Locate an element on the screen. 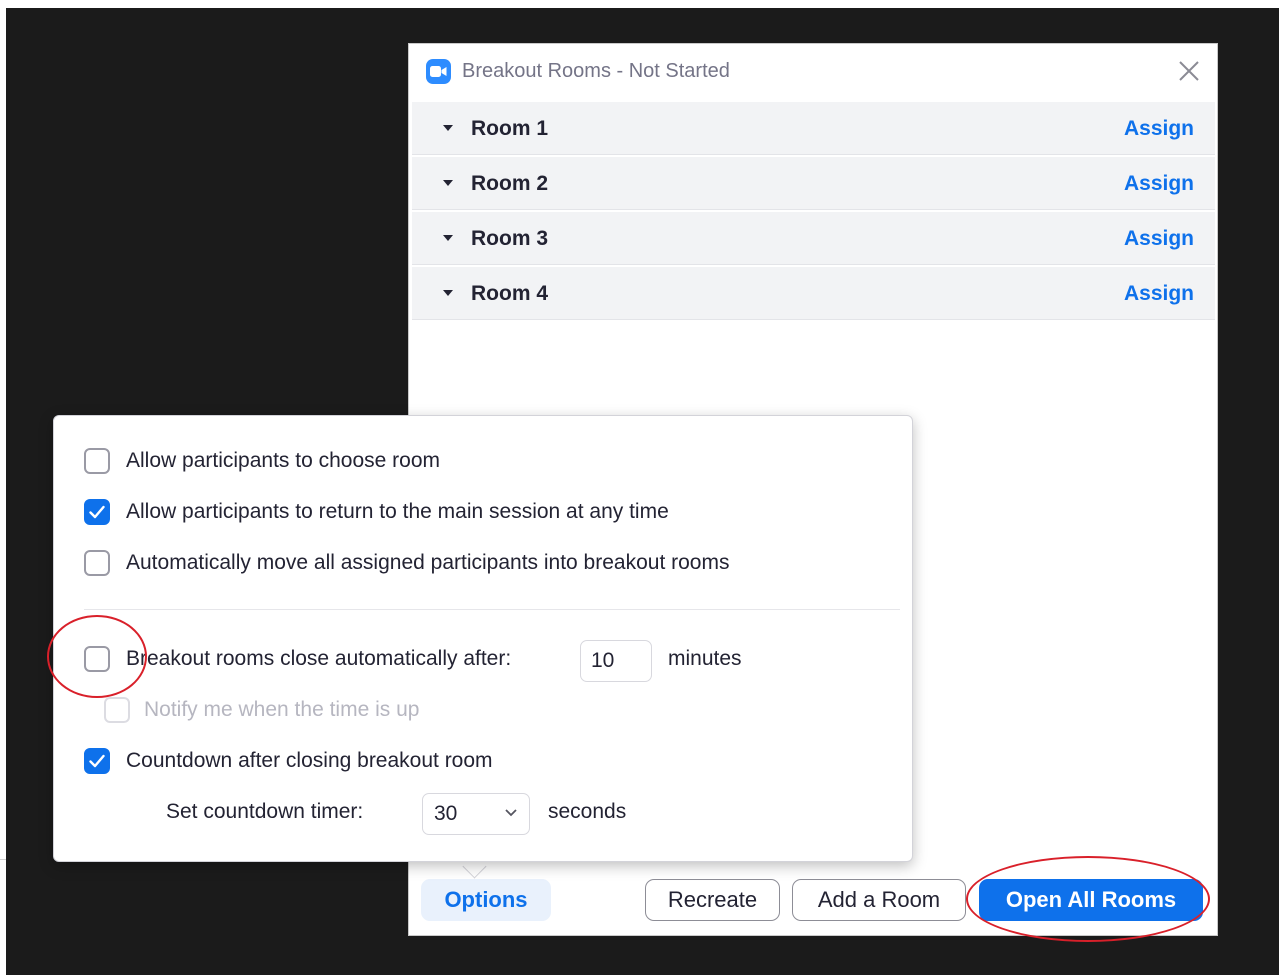 Image resolution: width=1279 pixels, height=975 pixels. allow-return-checkbox is located at coordinates (97, 512).